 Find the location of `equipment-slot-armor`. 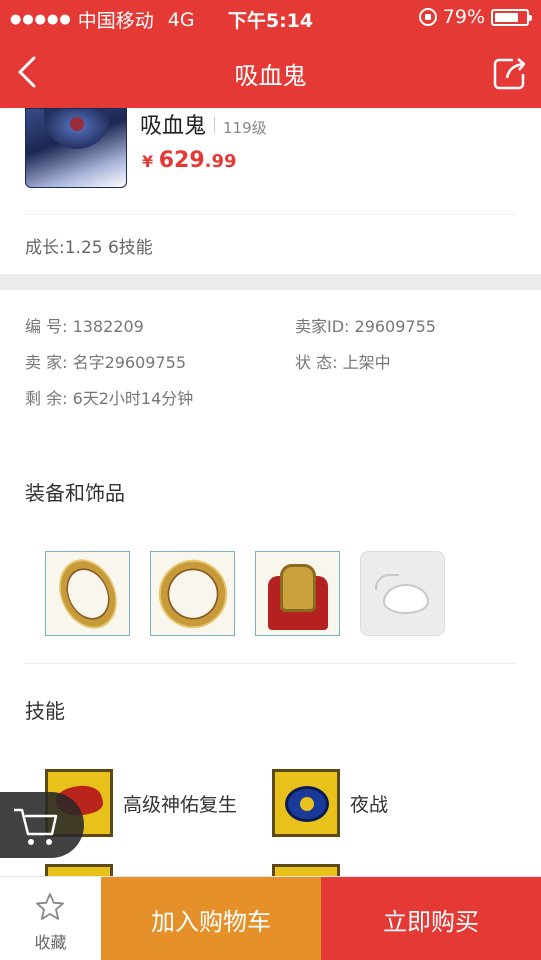

equipment-slot-armor is located at coordinates (297, 593).